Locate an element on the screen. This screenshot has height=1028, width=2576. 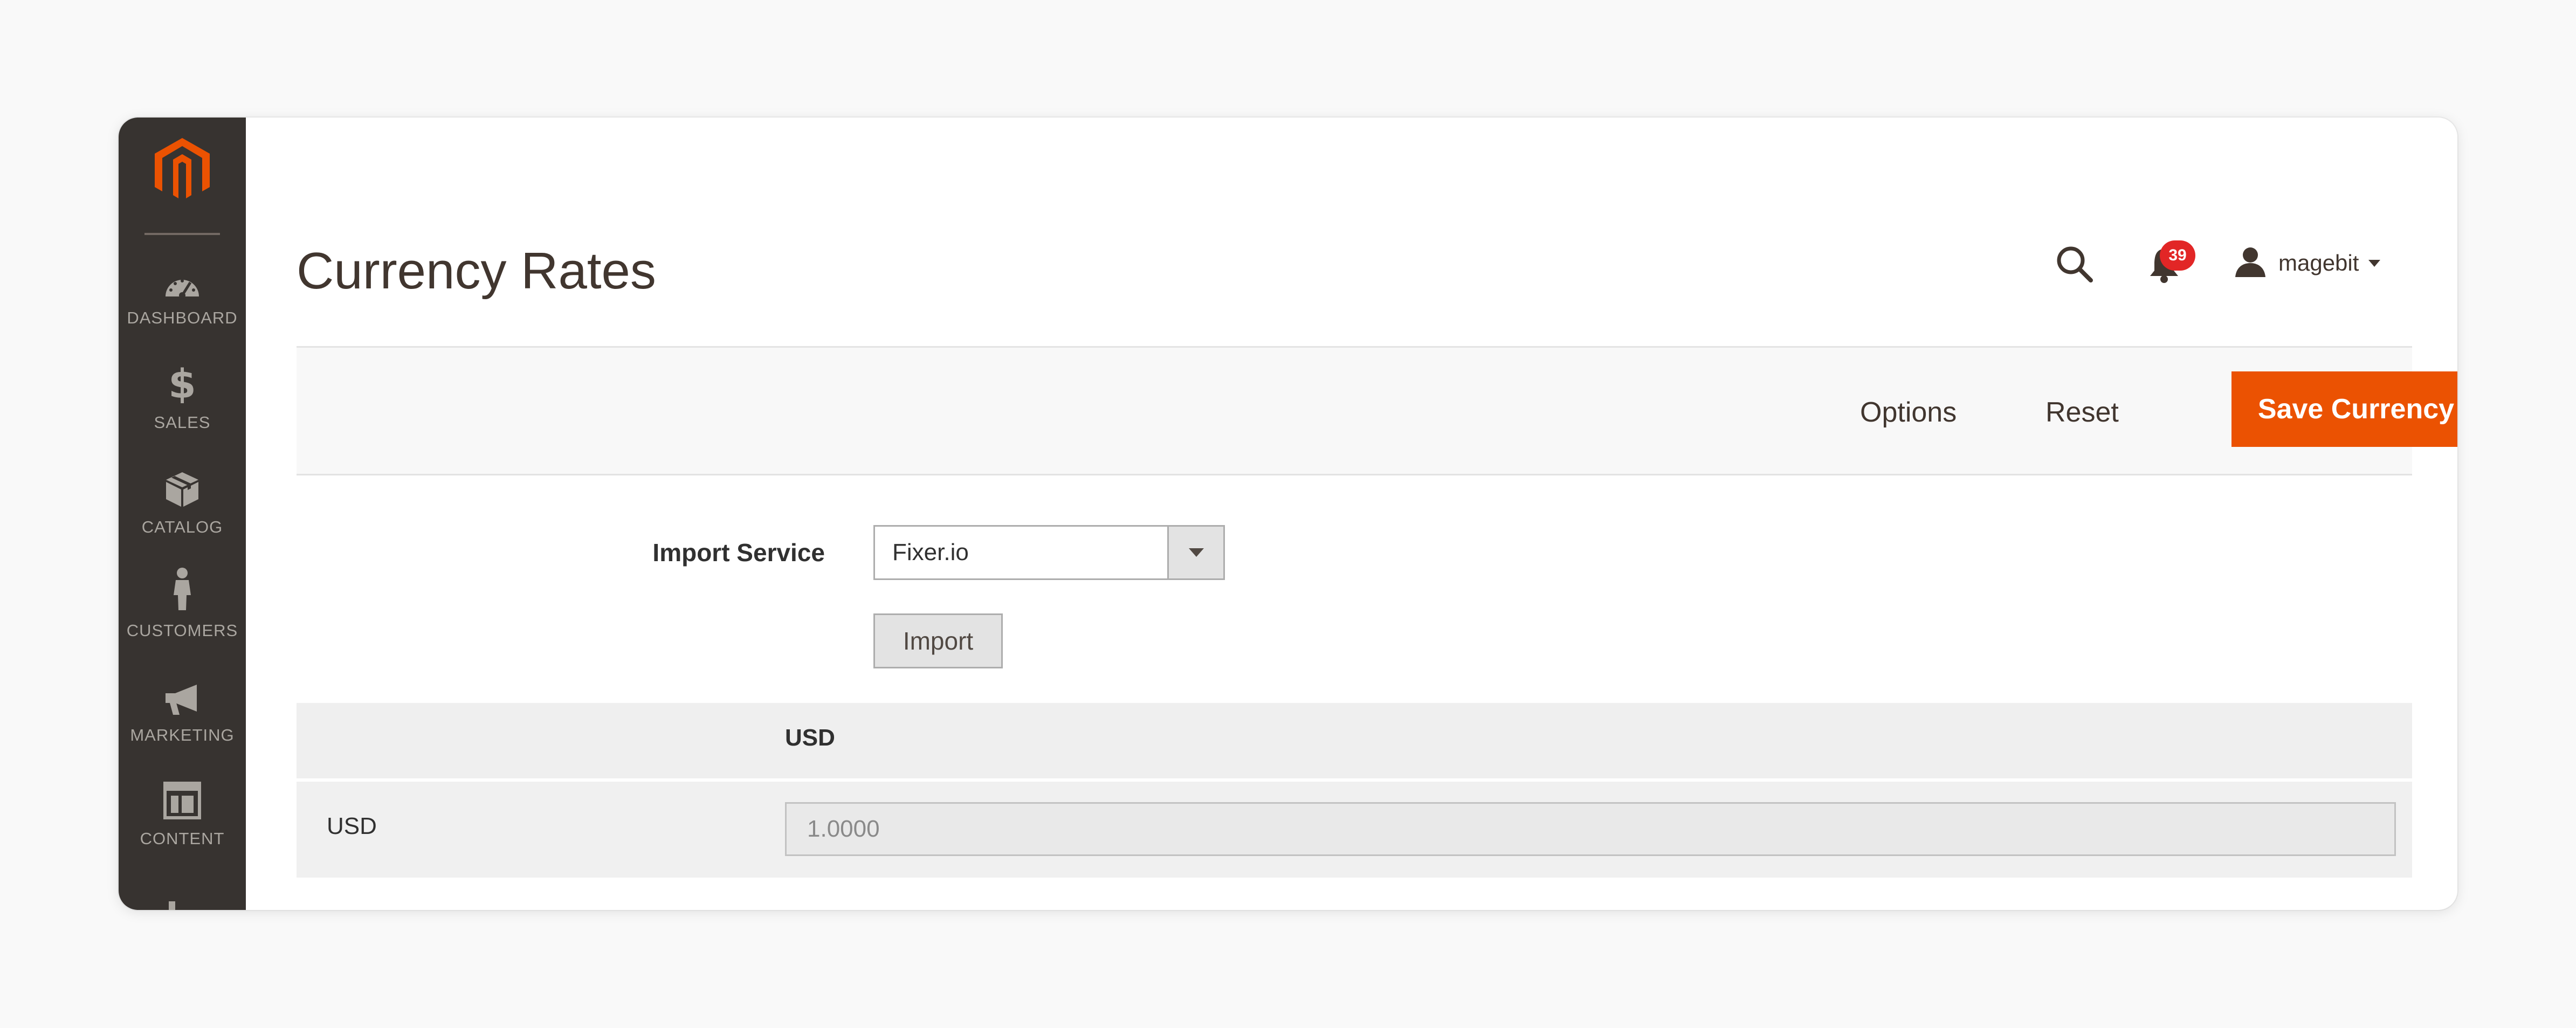
page-title: Currency Rates is located at coordinates (476, 271).